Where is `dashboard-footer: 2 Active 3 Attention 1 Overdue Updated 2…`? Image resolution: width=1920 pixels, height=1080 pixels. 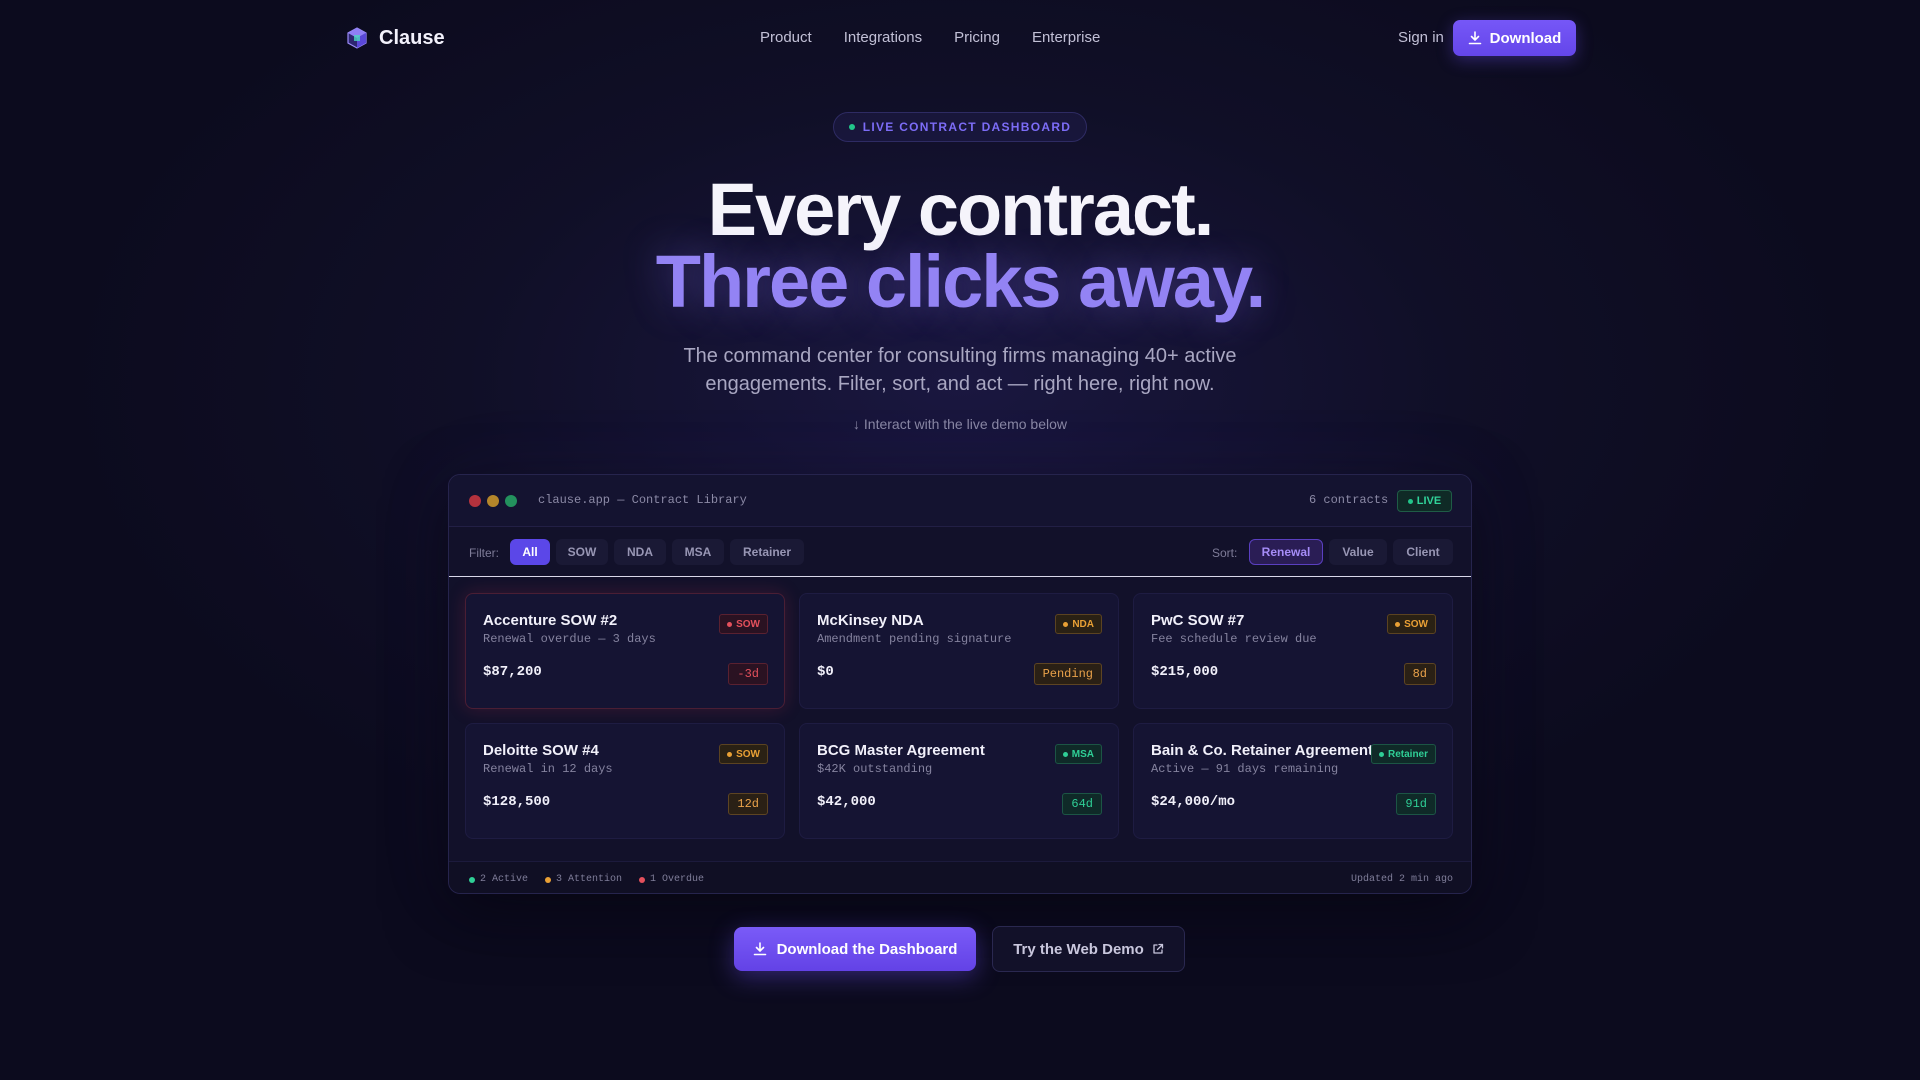
dashboard-footer: 2 Active 3 Attention 1 Overdue Updated 2… is located at coordinates (960, 877).